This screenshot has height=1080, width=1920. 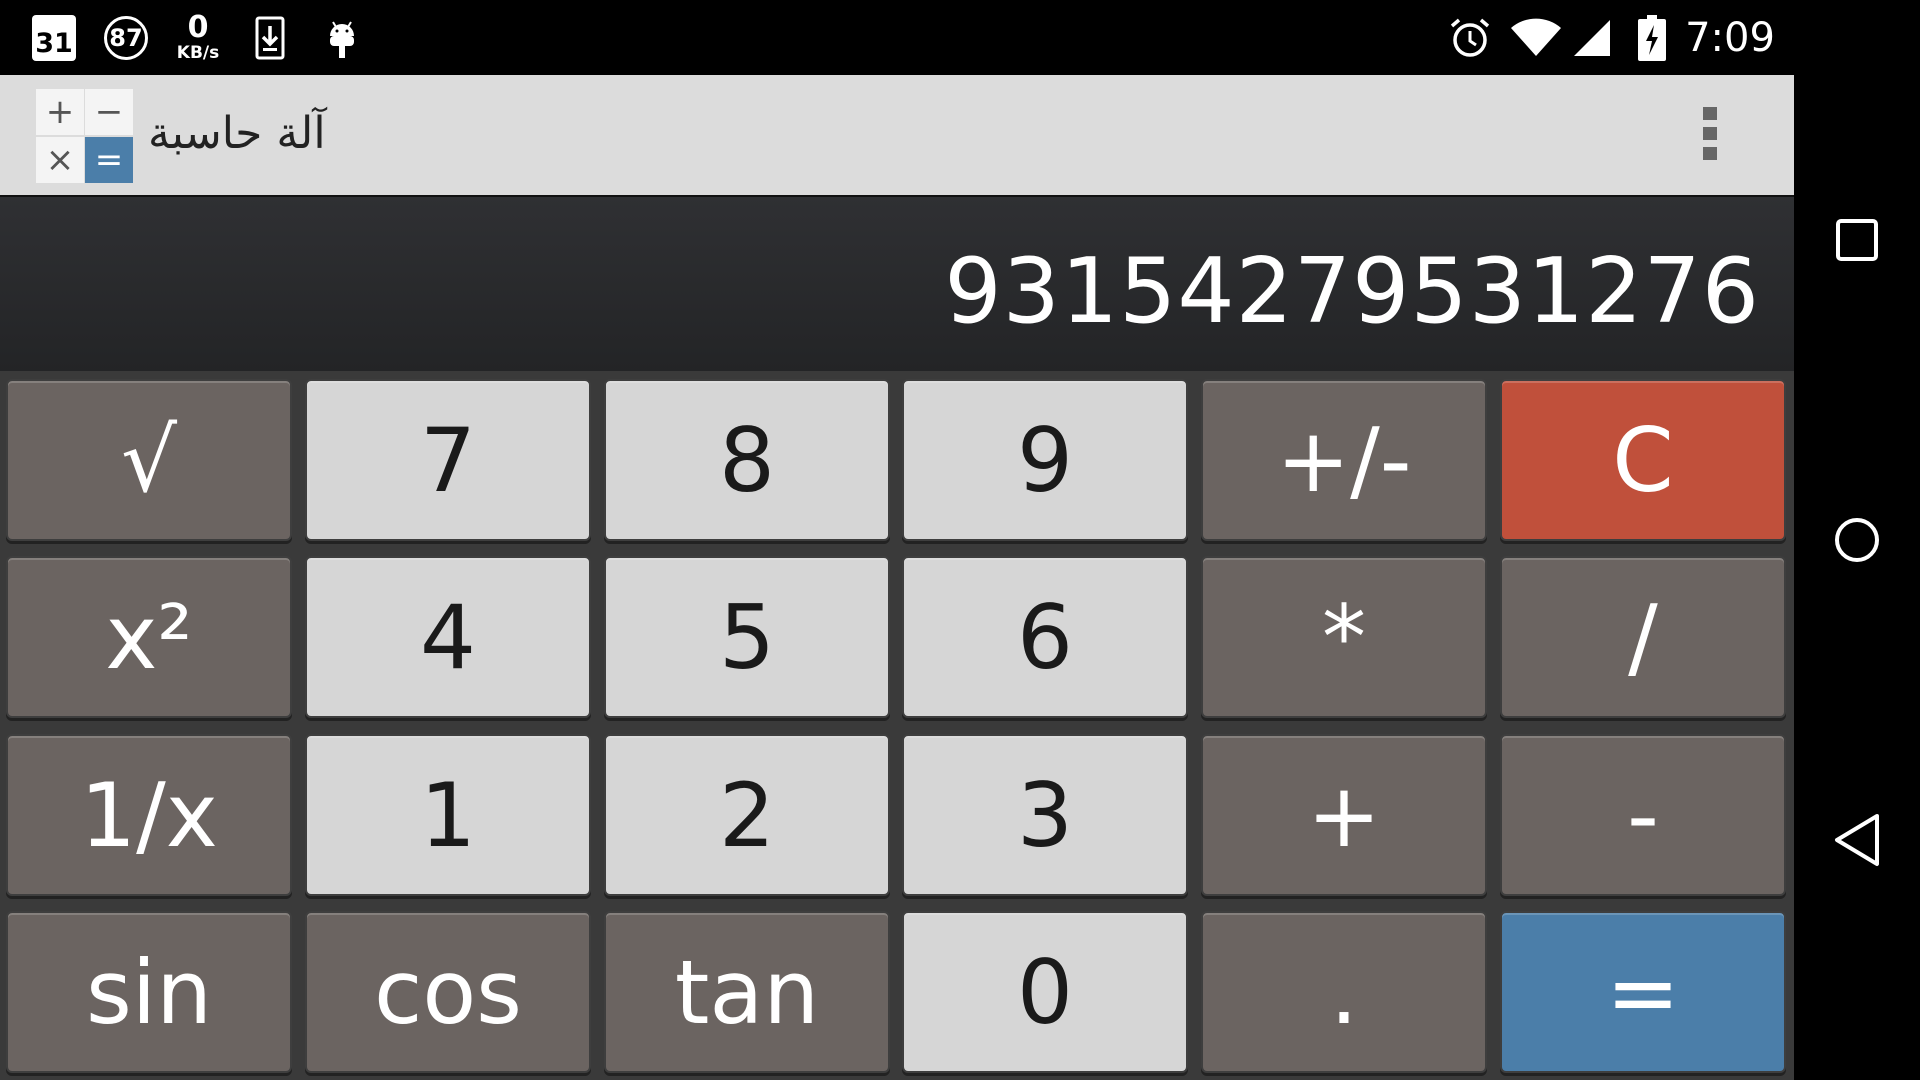 I want to click on alarm-icon, so click(x=1470, y=37).